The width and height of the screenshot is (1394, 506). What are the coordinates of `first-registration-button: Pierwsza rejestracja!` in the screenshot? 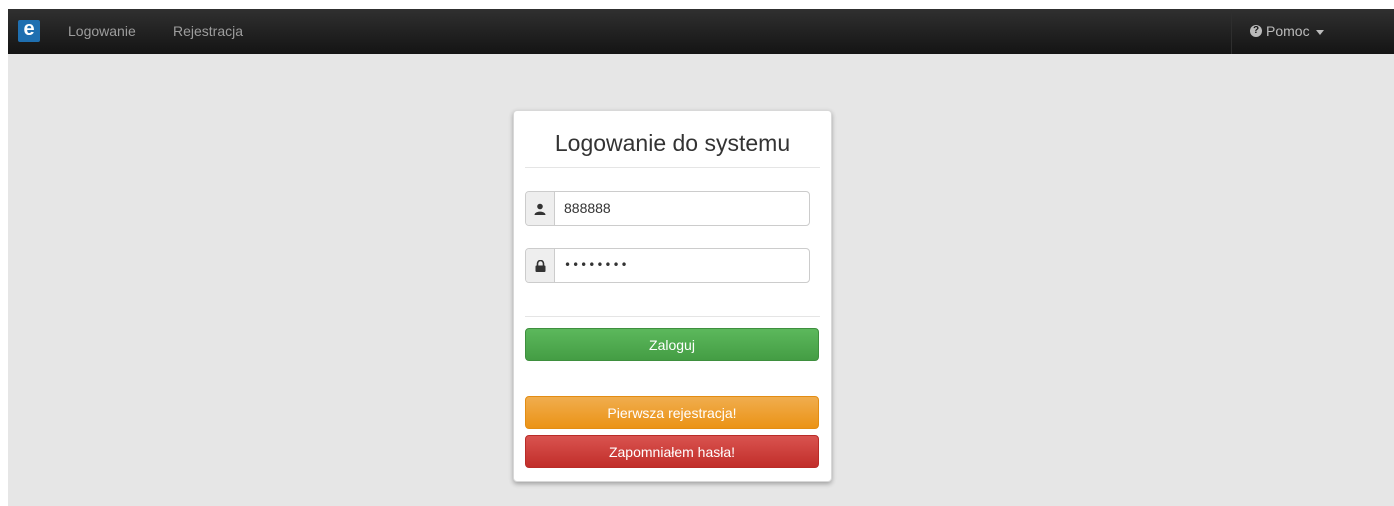 It's located at (672, 412).